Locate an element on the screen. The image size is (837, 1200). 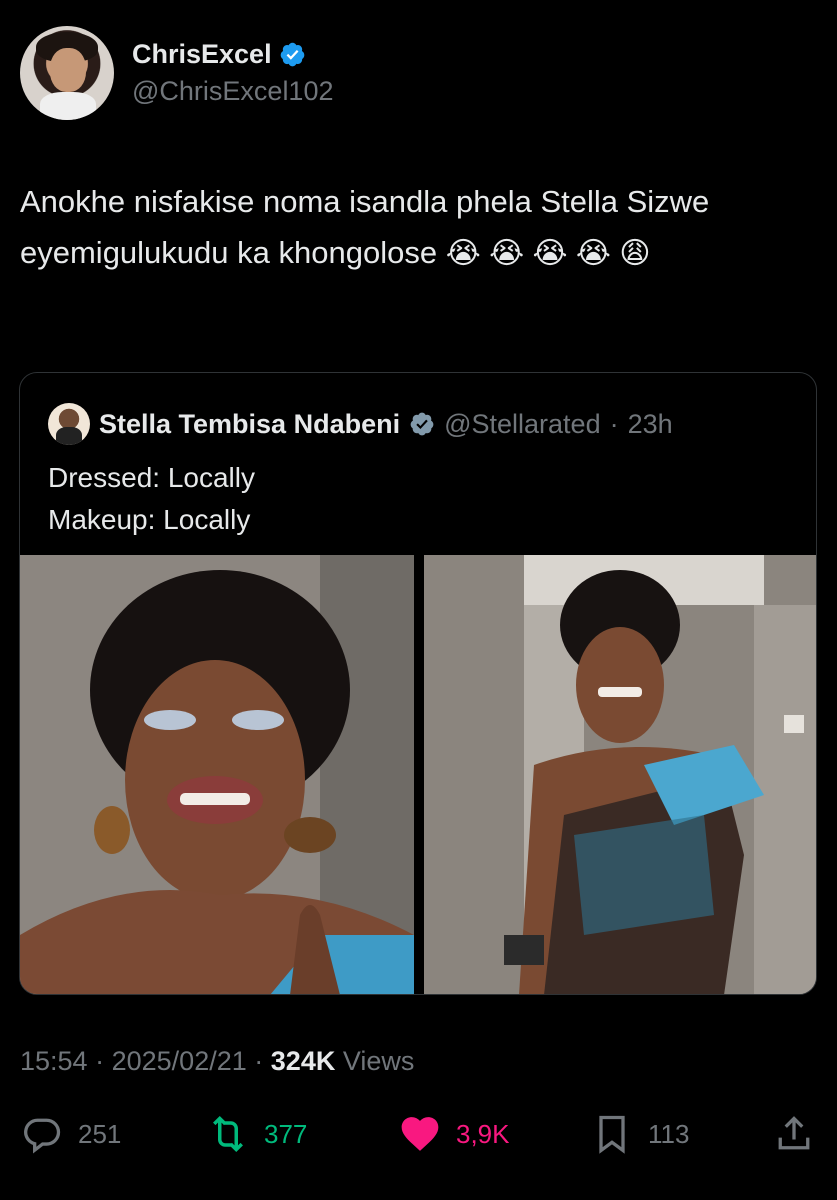
tweet-date: 2025/02/21 is located at coordinates (179, 1061).